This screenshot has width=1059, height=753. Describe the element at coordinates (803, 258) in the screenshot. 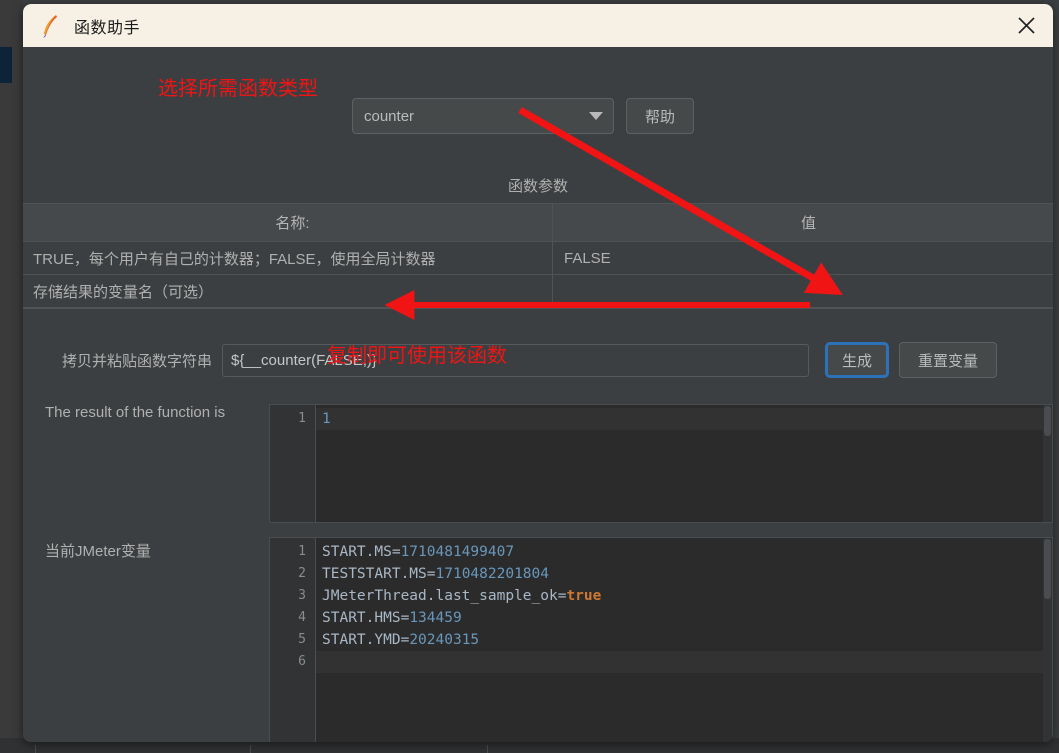

I see `param-value: FALSE` at that location.